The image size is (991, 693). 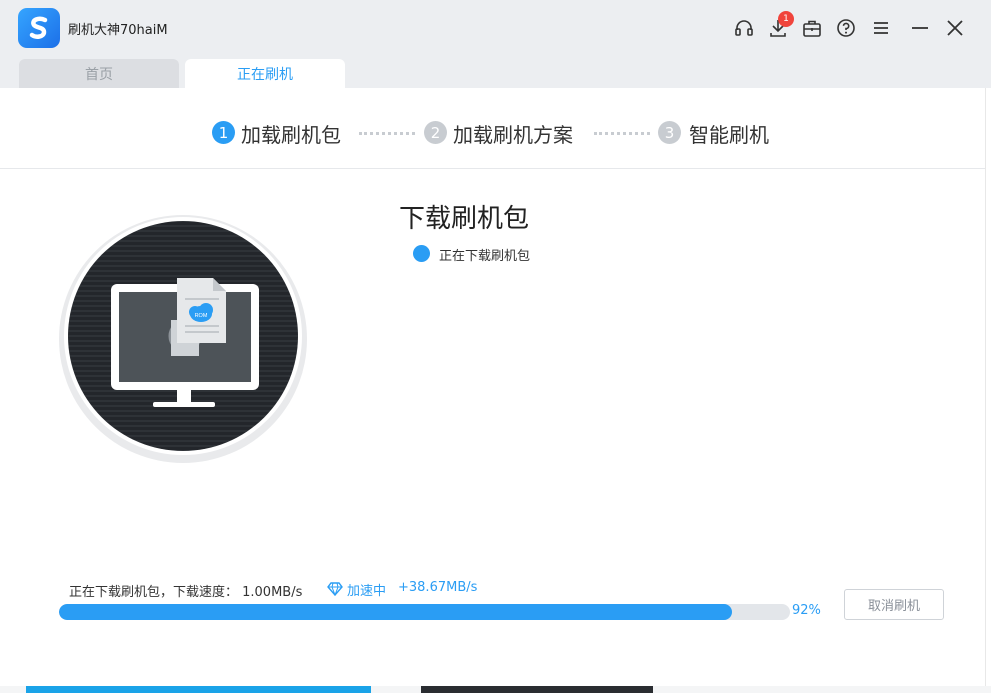 What do you see at coordinates (421, 253) in the screenshot?
I see `status-dot` at bounding box center [421, 253].